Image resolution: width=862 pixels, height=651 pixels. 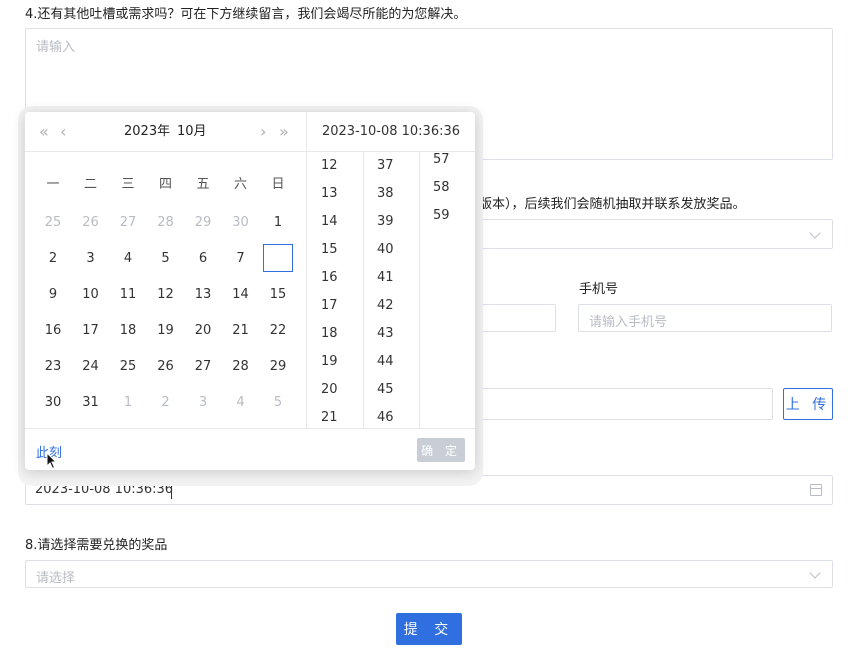 What do you see at coordinates (453, 216) in the screenshot?
I see `second-option: 59` at bounding box center [453, 216].